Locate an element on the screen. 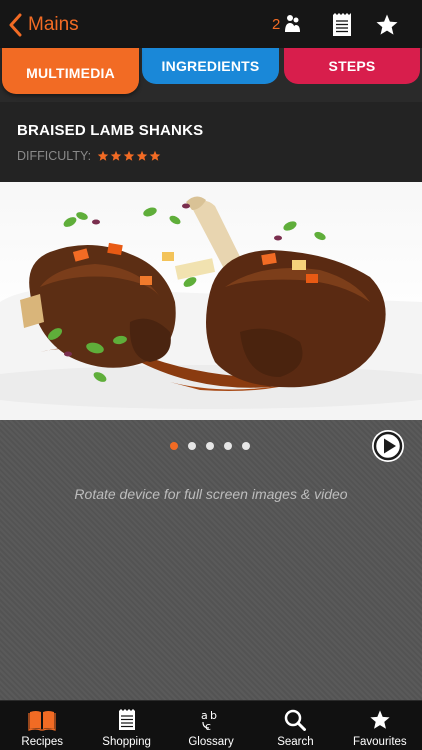 The height and width of the screenshot is (750, 422). navigation-bar: Mains 2 is located at coordinates (211, 26).